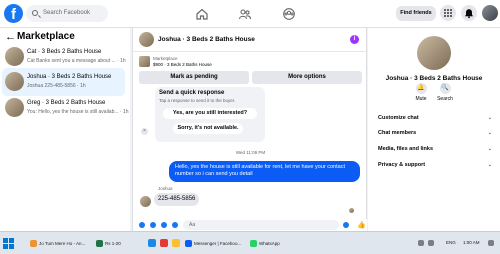  I want to click on search-conversation-button: 🔍 Search, so click(445, 92).